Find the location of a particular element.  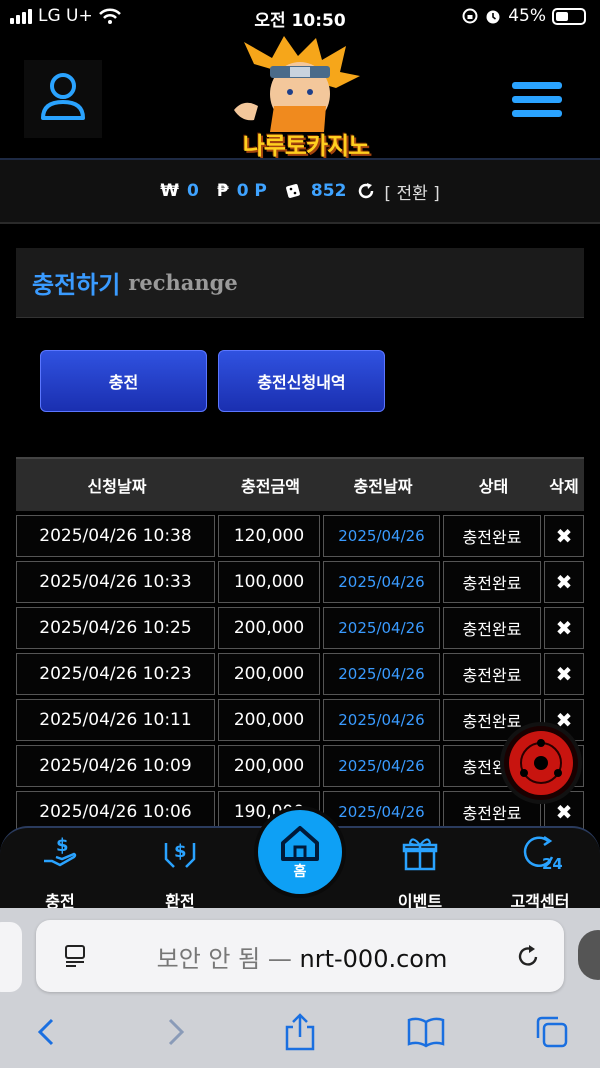

column-header-amount: 충전금액 is located at coordinates (270, 486).